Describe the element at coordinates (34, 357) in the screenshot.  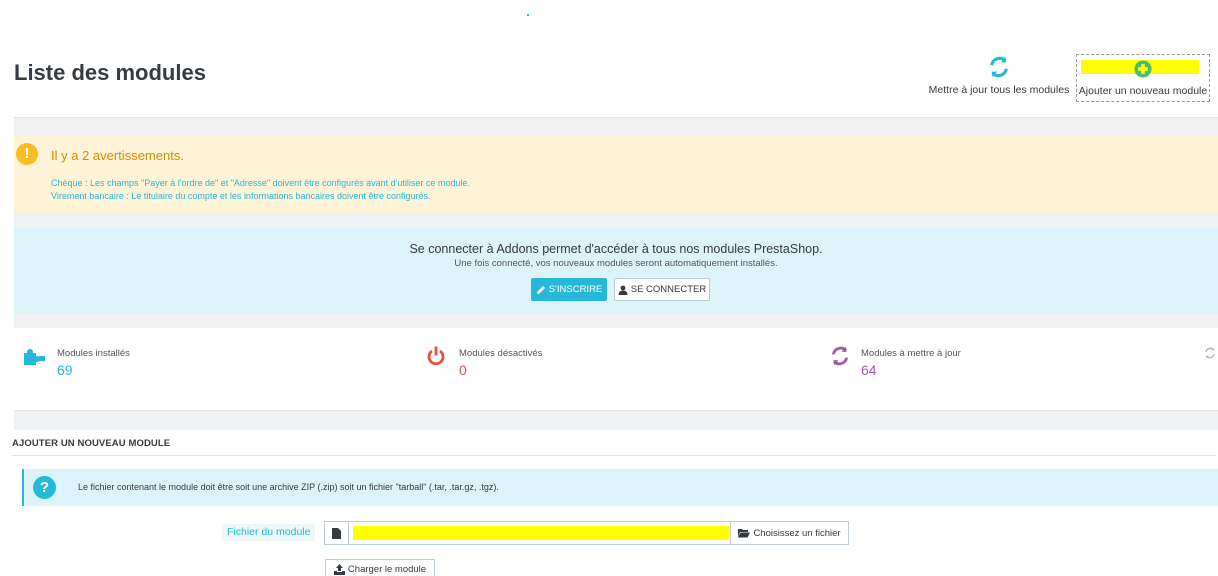
I see `puzzle-icon` at that location.